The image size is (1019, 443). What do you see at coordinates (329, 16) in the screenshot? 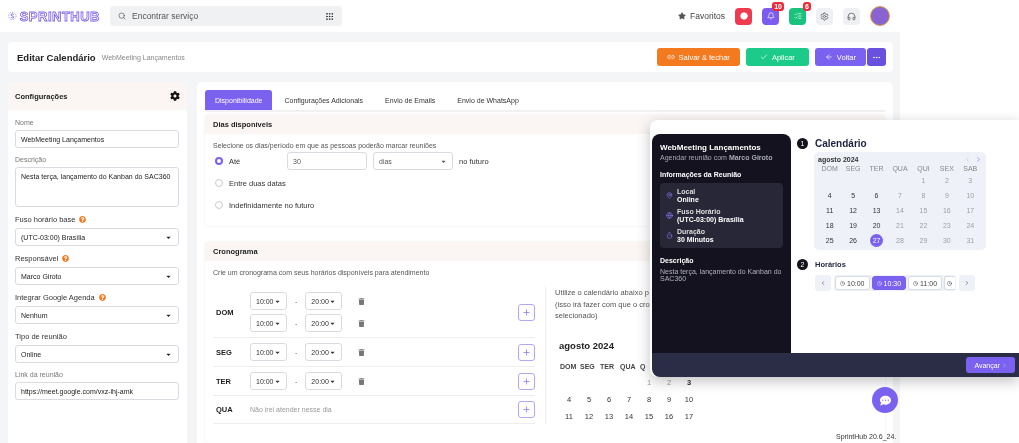
I see `apps-grid-icon` at bounding box center [329, 16].